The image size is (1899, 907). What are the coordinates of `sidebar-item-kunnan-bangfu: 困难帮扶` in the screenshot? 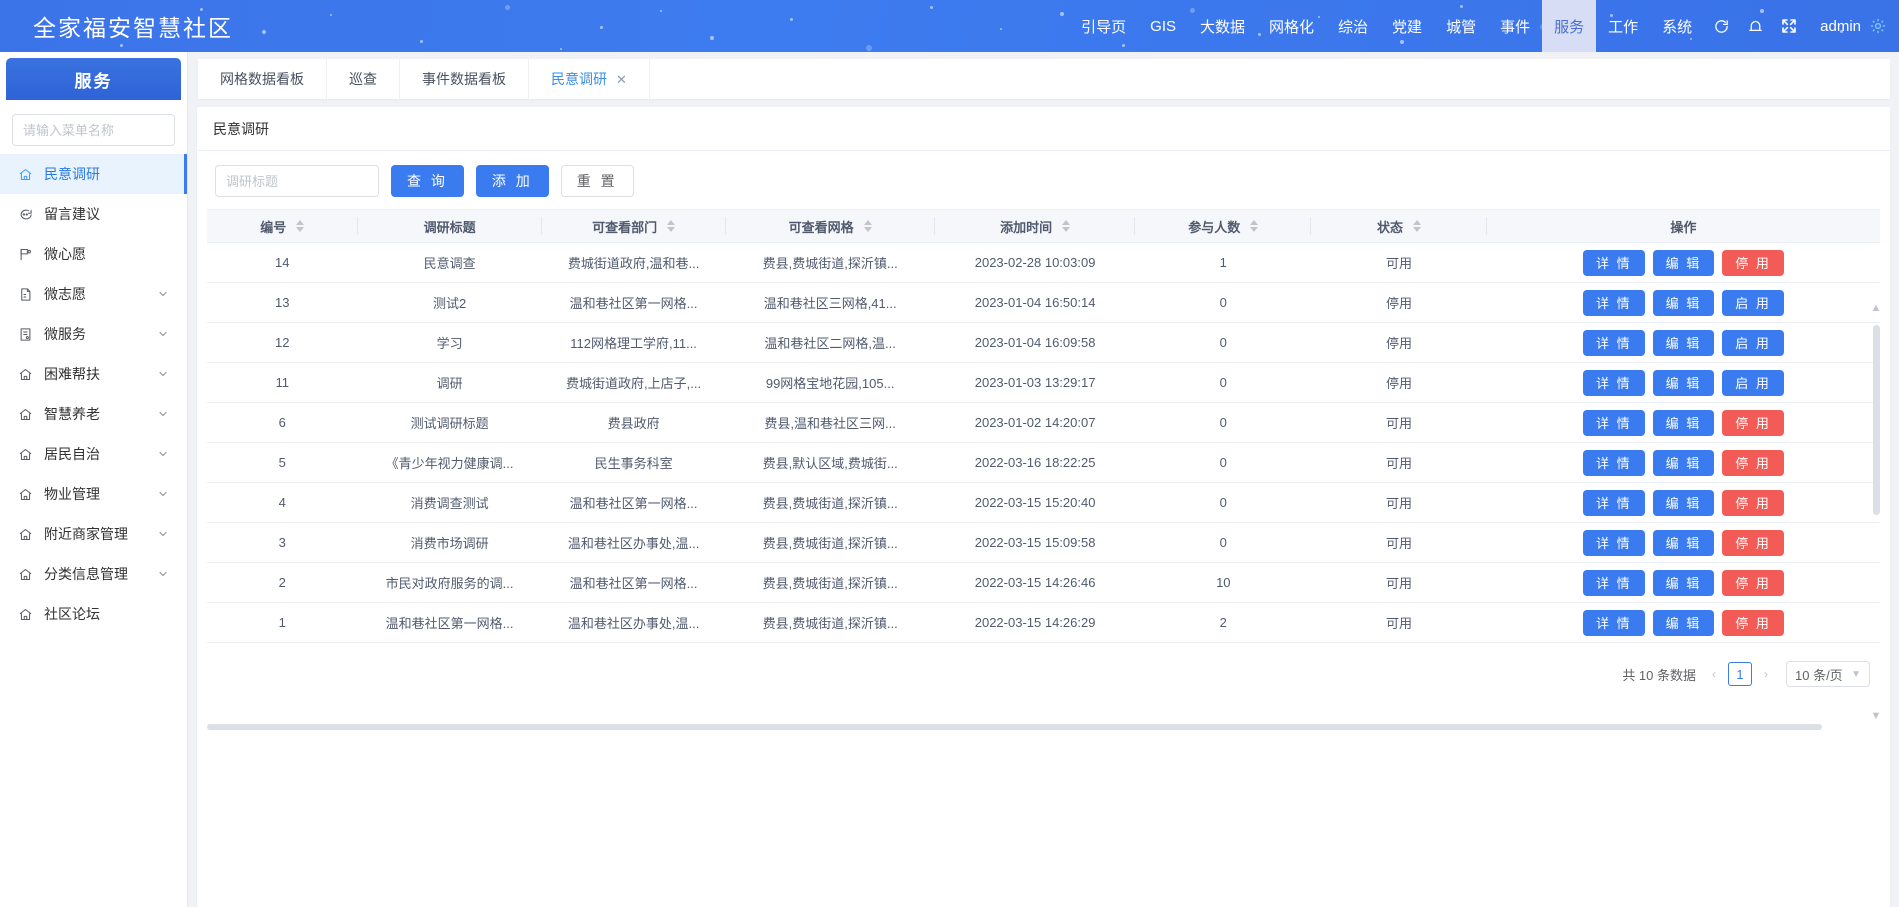 It's located at (93, 374).